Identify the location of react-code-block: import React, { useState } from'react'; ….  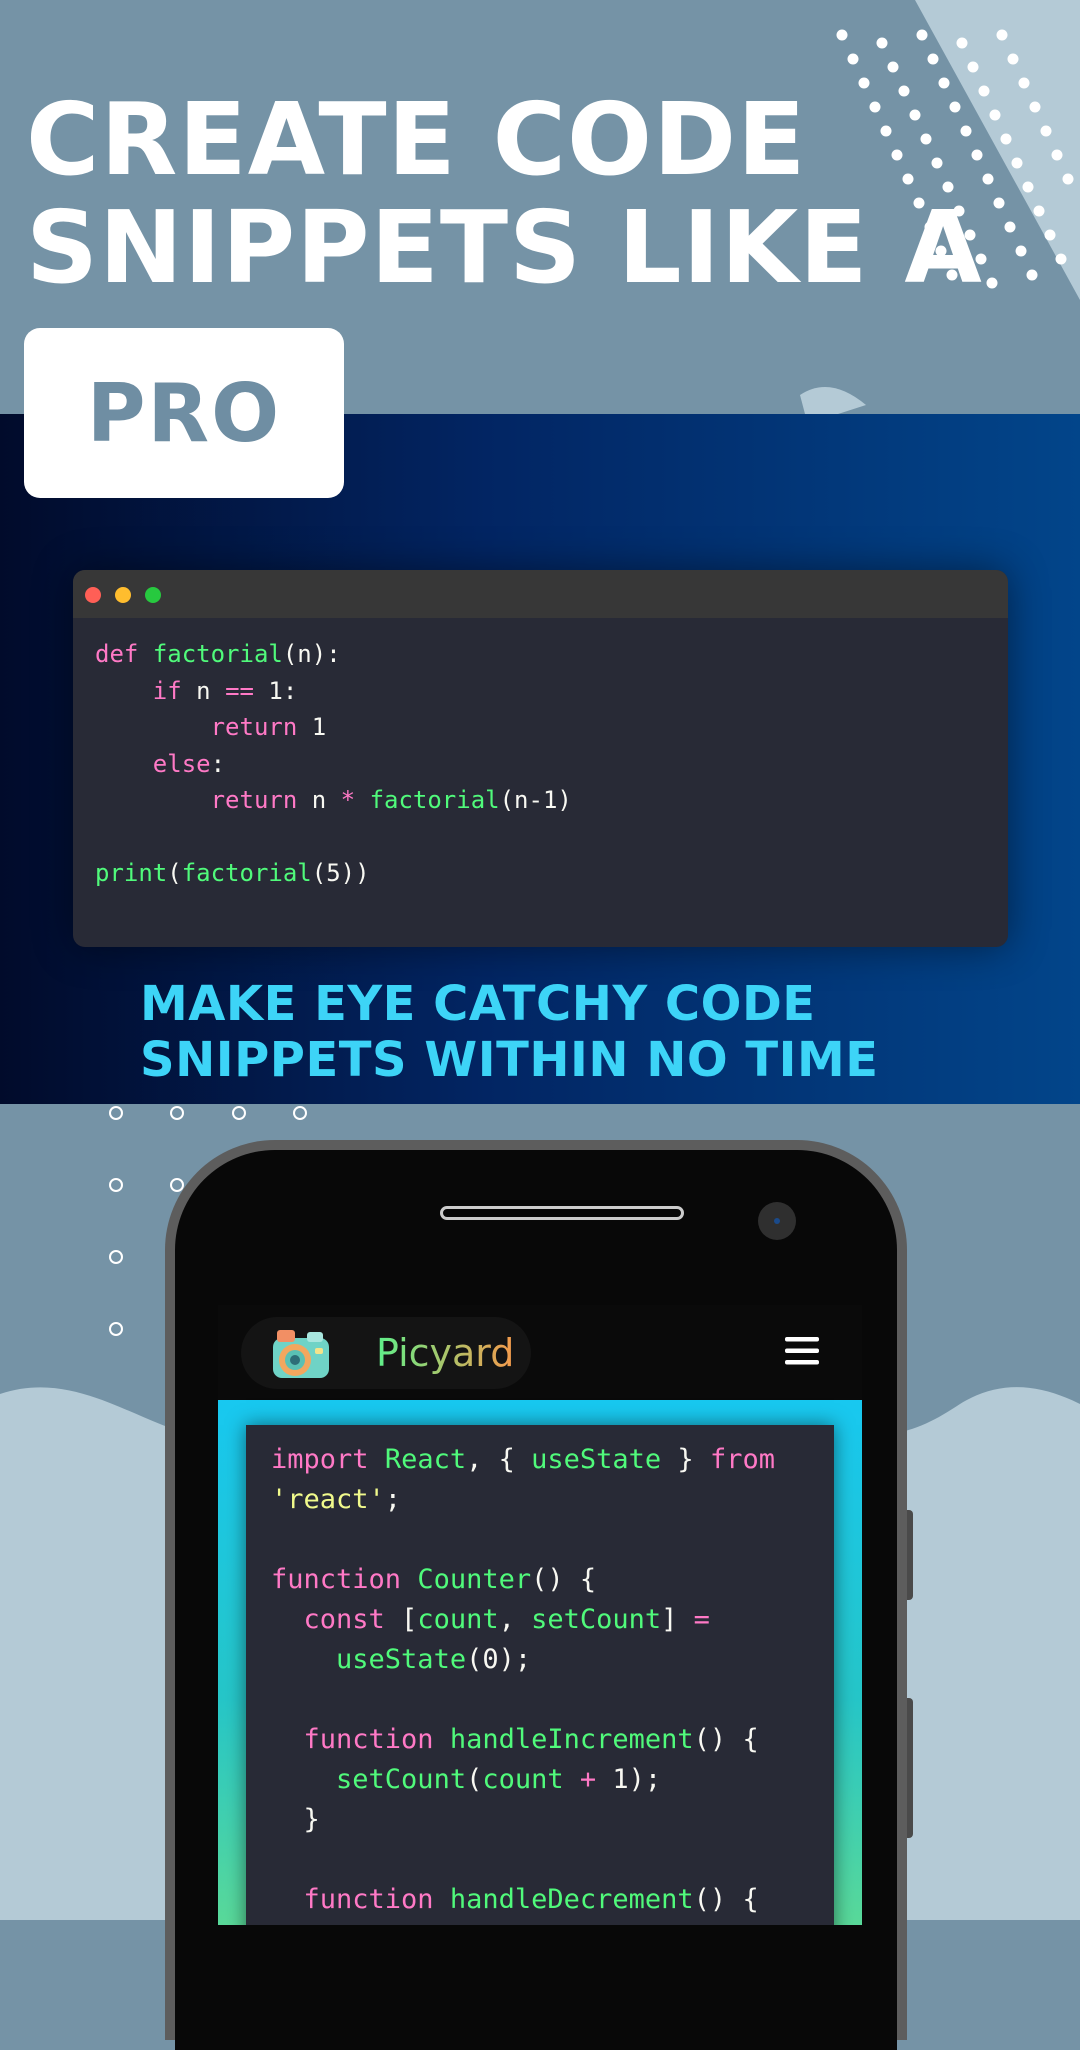
(523, 1680).